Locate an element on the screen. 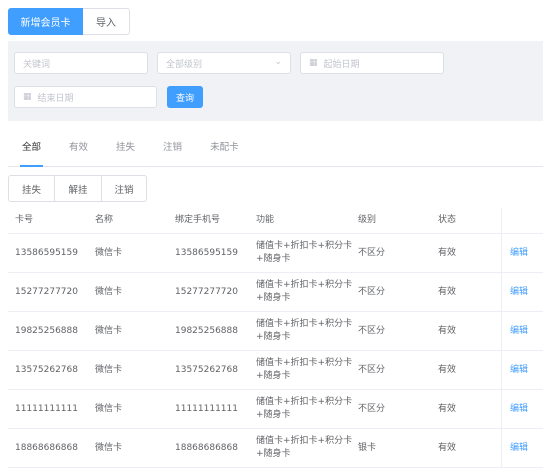 The width and height of the screenshot is (553, 468). column-header: 卡号 is located at coordinates (24, 220).